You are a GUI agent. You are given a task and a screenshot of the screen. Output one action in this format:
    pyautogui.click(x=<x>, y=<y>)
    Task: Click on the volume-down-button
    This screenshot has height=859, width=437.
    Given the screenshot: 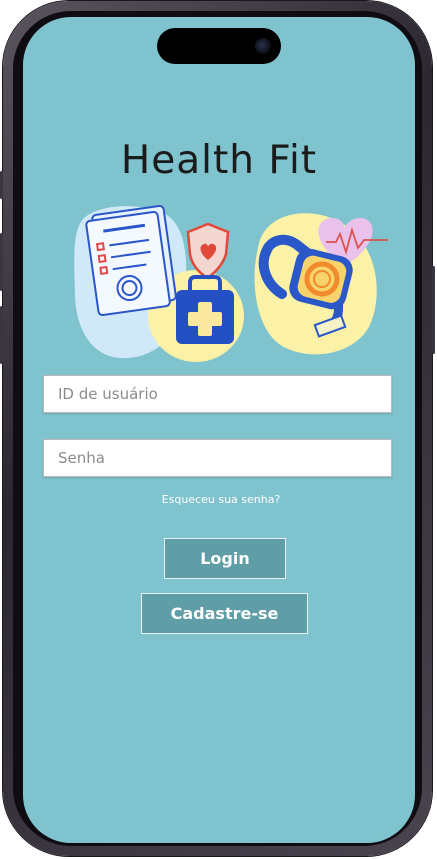 What is the action you would take?
    pyautogui.click(x=1, y=335)
    